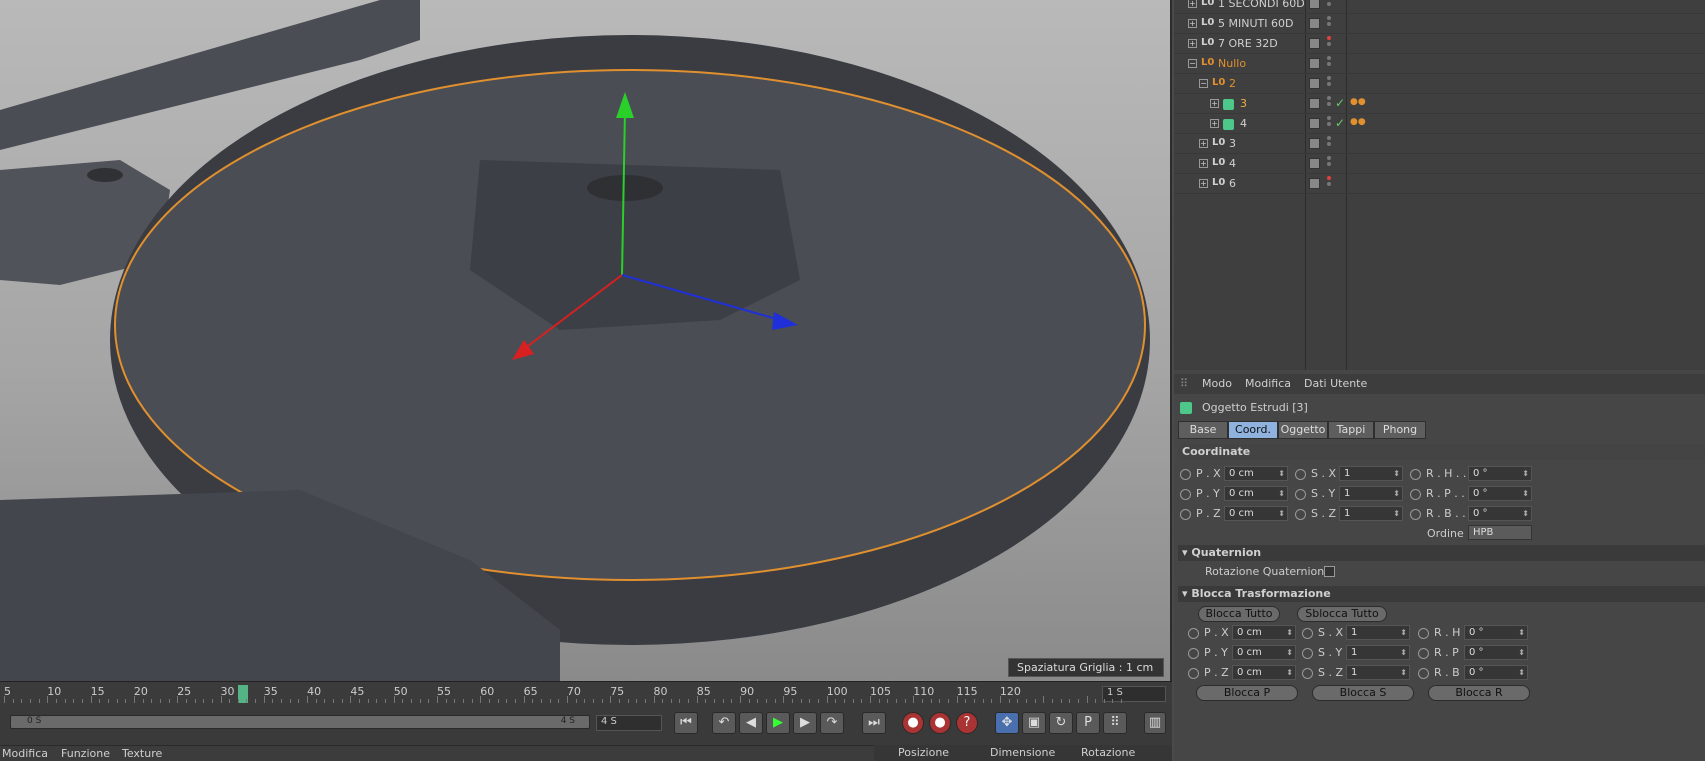  Describe the element at coordinates (1247, 693) in the screenshot. I see `freeze-p-button: Blocca P` at that location.